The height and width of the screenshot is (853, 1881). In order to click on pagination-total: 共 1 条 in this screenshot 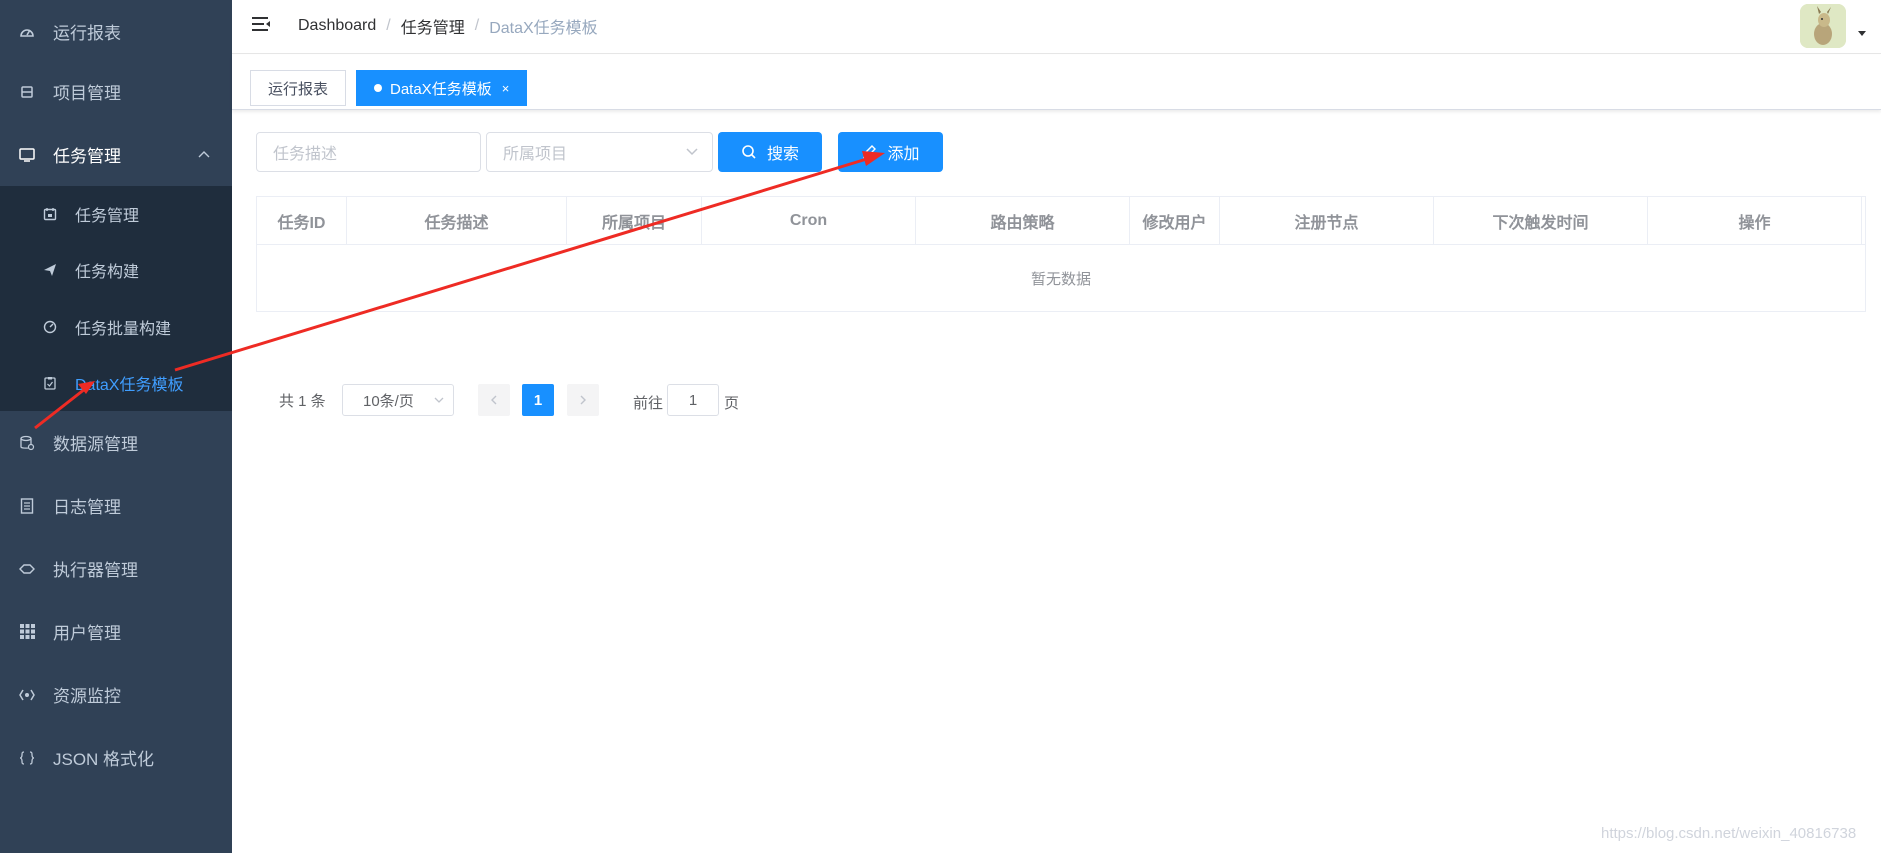, I will do `click(302, 401)`.